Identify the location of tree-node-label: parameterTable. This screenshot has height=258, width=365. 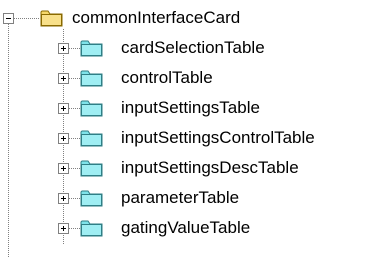
(180, 197).